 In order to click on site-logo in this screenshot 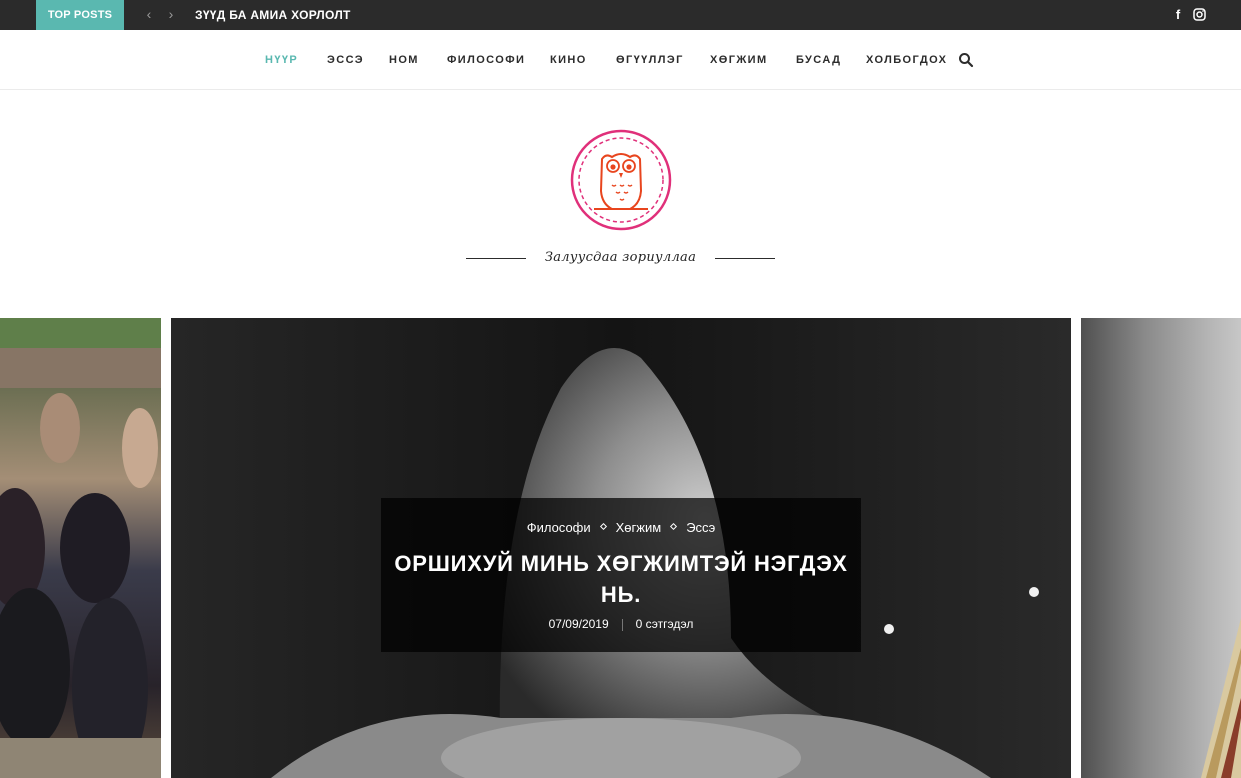, I will do `click(621, 180)`.